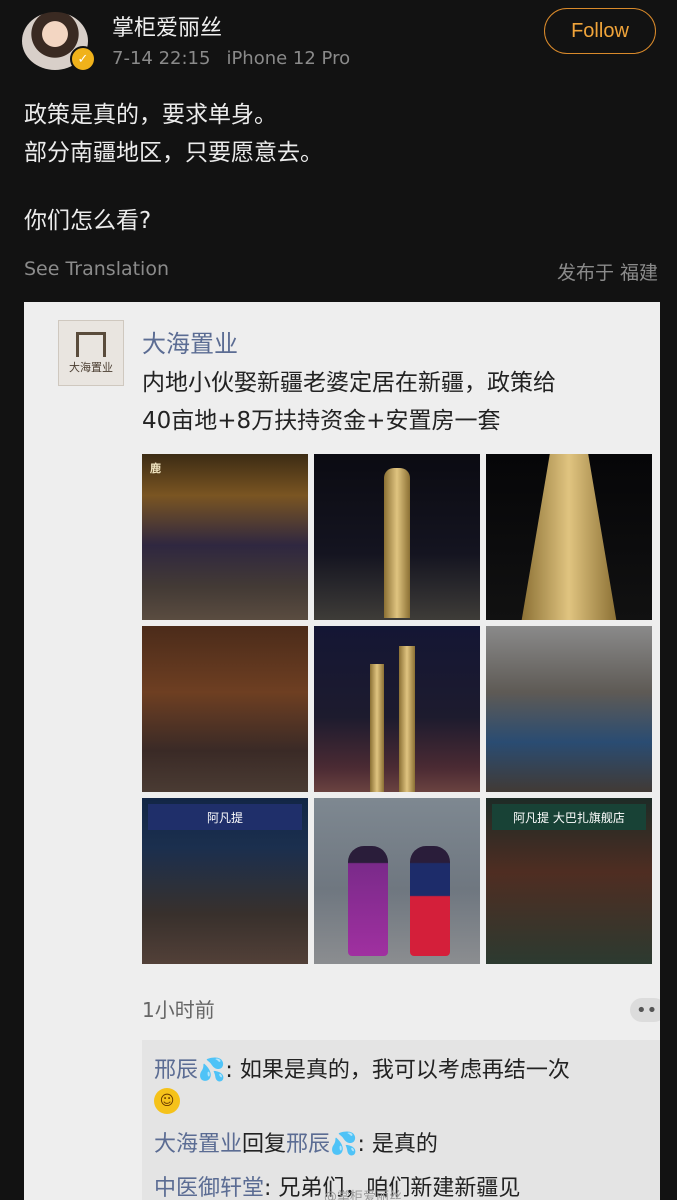 The height and width of the screenshot is (1200, 677). I want to click on more-dots-icon: ••, so click(645, 1010).